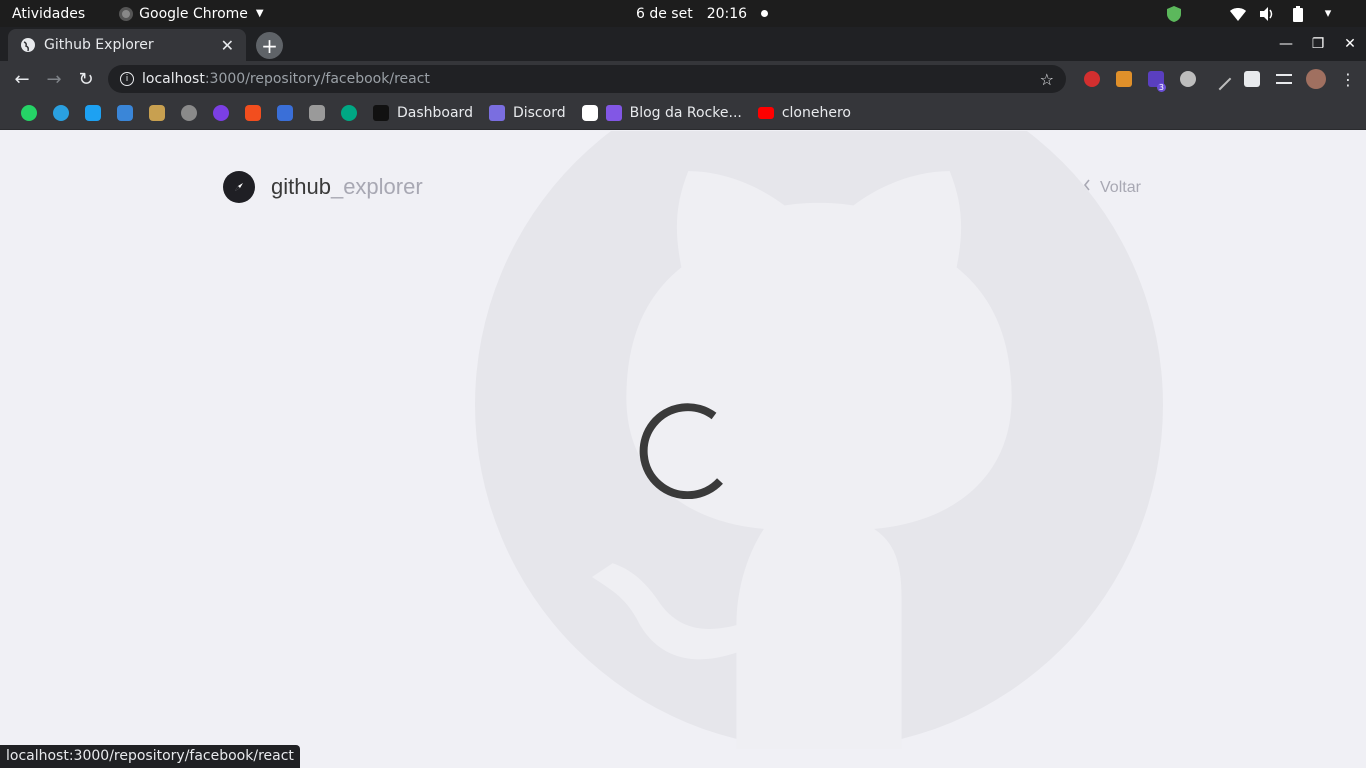  What do you see at coordinates (381, 113) in the screenshot?
I see `dashboard-icon` at bounding box center [381, 113].